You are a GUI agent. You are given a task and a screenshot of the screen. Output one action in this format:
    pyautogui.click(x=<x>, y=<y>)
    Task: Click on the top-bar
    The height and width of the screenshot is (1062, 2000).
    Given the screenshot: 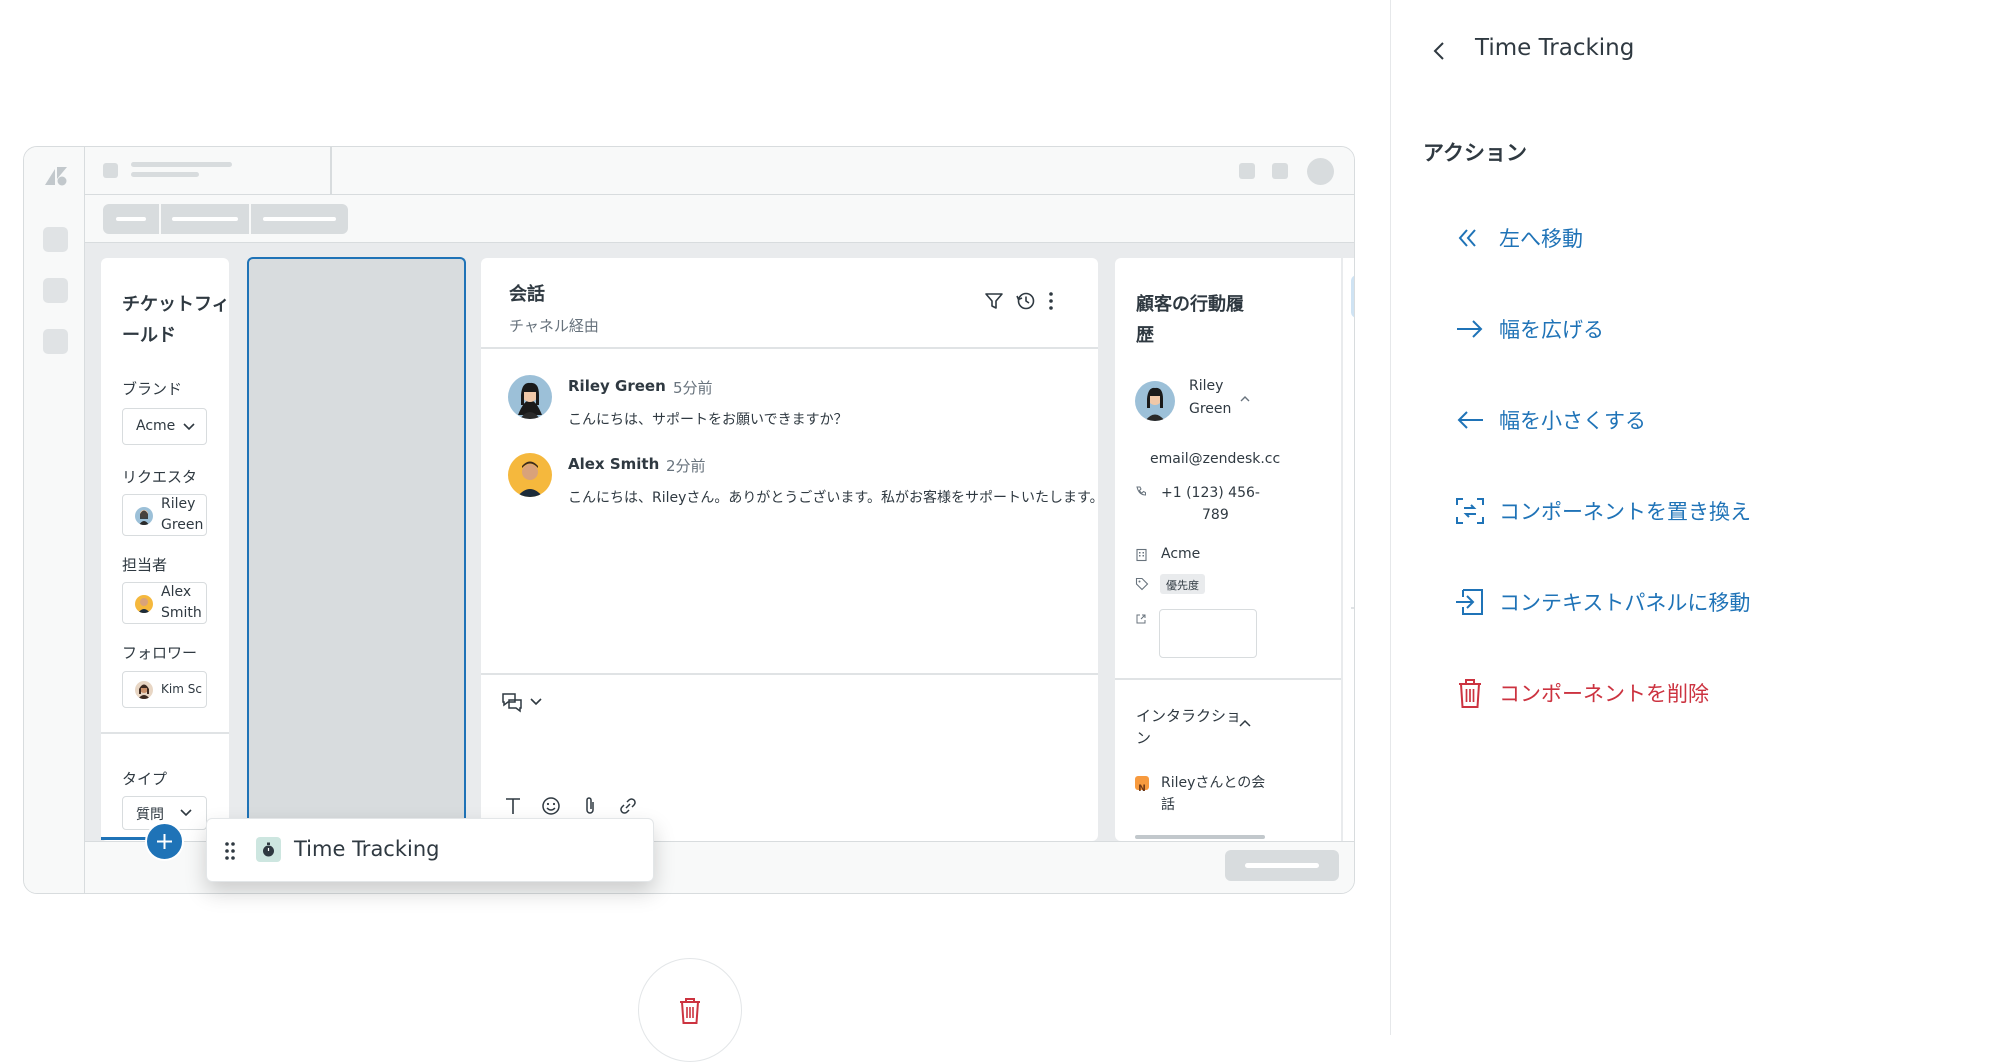 What is the action you would take?
    pyautogui.click(x=719, y=171)
    